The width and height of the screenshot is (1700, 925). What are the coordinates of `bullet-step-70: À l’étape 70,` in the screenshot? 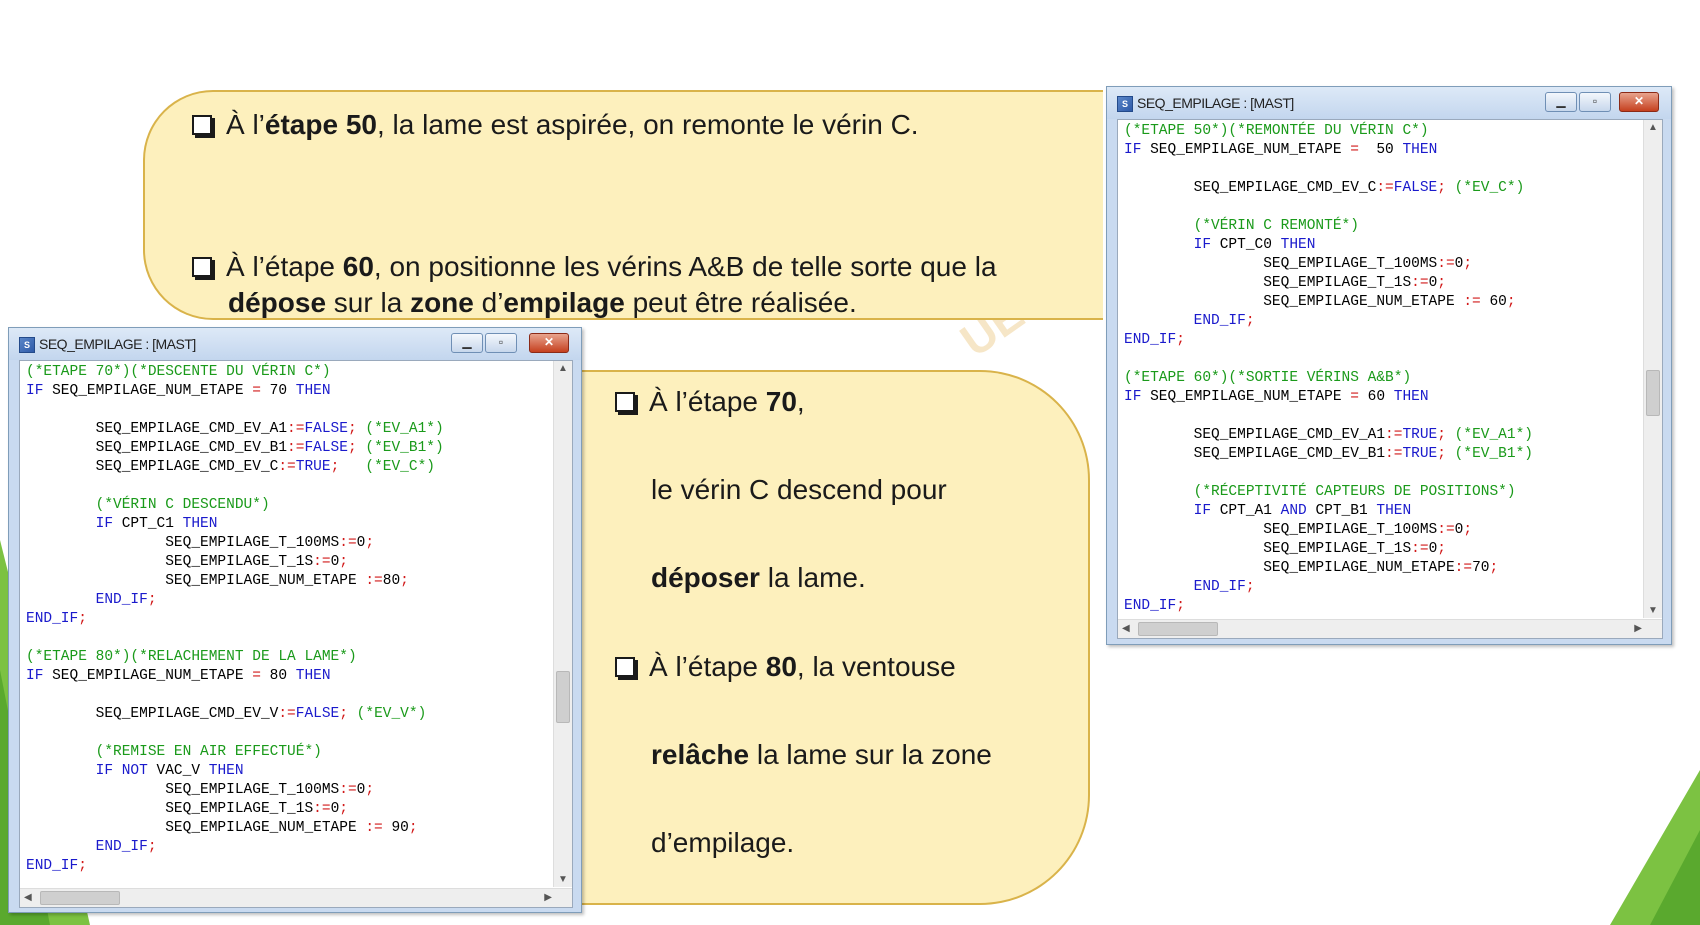 It's located at (710, 402).